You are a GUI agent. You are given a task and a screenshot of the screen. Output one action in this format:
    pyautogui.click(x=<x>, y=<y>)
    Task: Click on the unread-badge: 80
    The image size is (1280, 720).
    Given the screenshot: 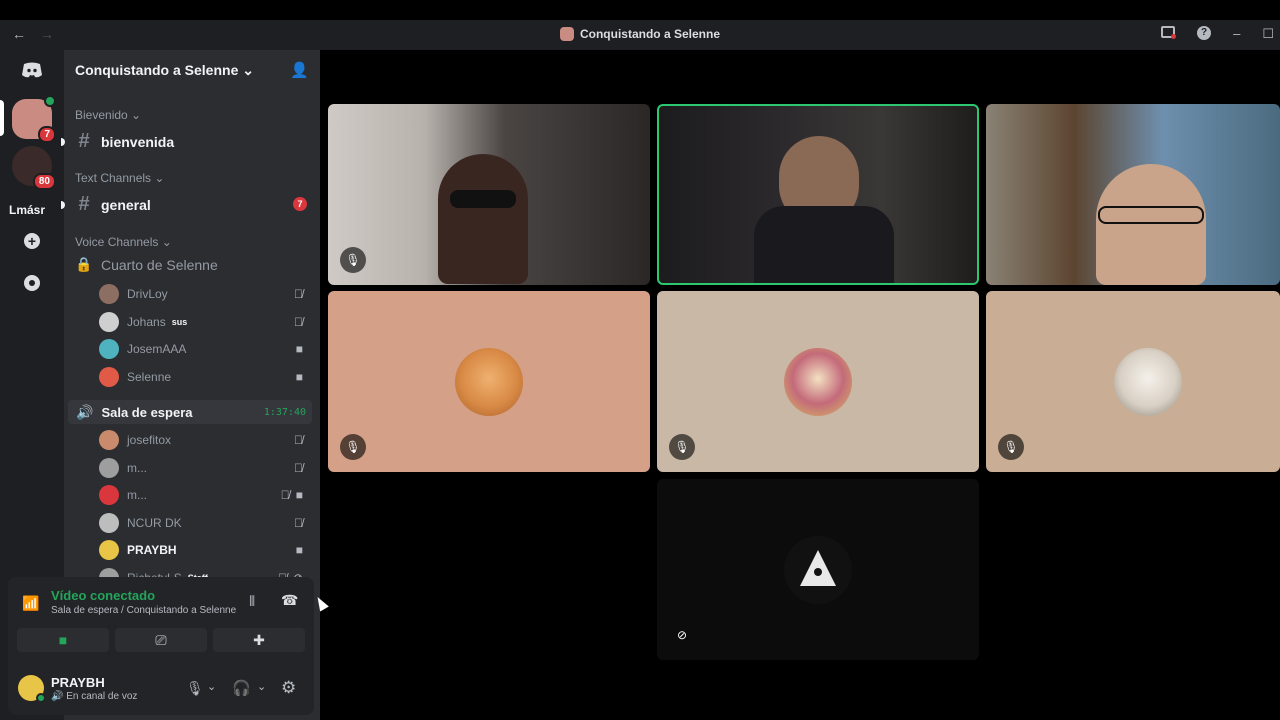 What is the action you would take?
    pyautogui.click(x=44, y=181)
    